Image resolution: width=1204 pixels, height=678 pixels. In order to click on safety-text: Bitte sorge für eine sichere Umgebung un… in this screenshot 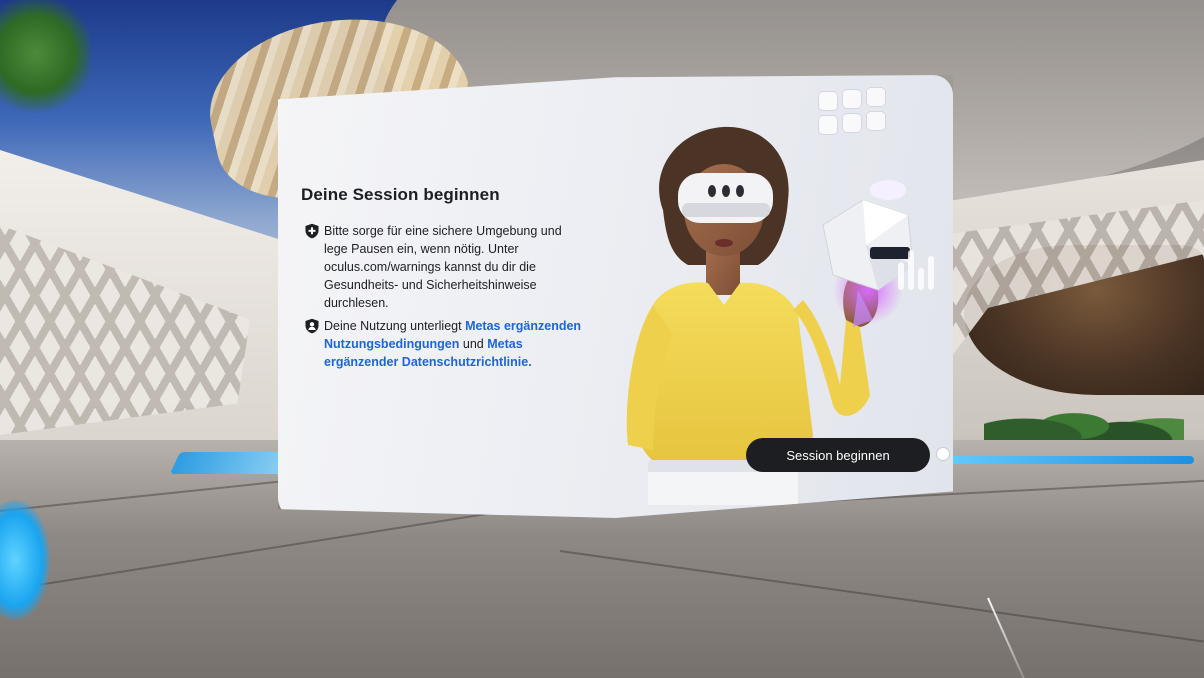, I will do `click(443, 267)`.